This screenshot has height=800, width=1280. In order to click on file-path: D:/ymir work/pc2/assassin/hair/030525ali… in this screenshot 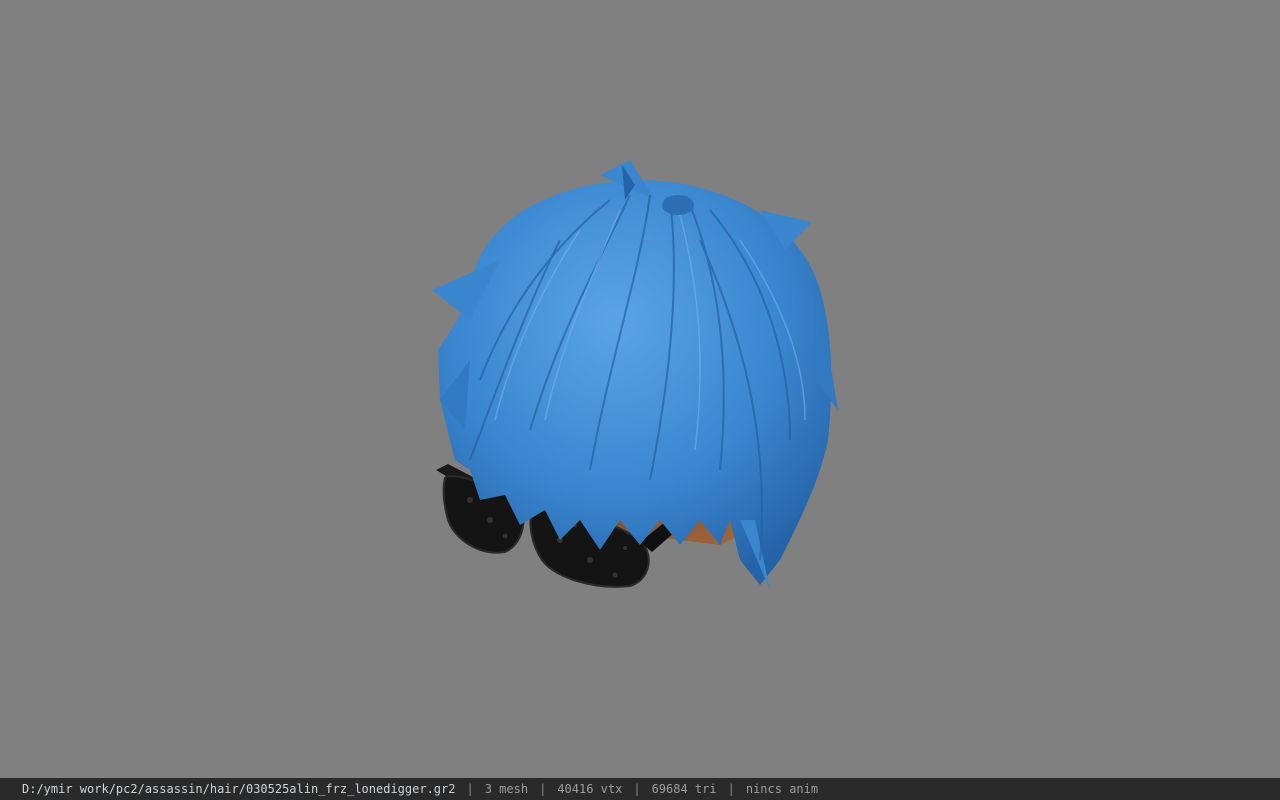, I will do `click(239, 789)`.